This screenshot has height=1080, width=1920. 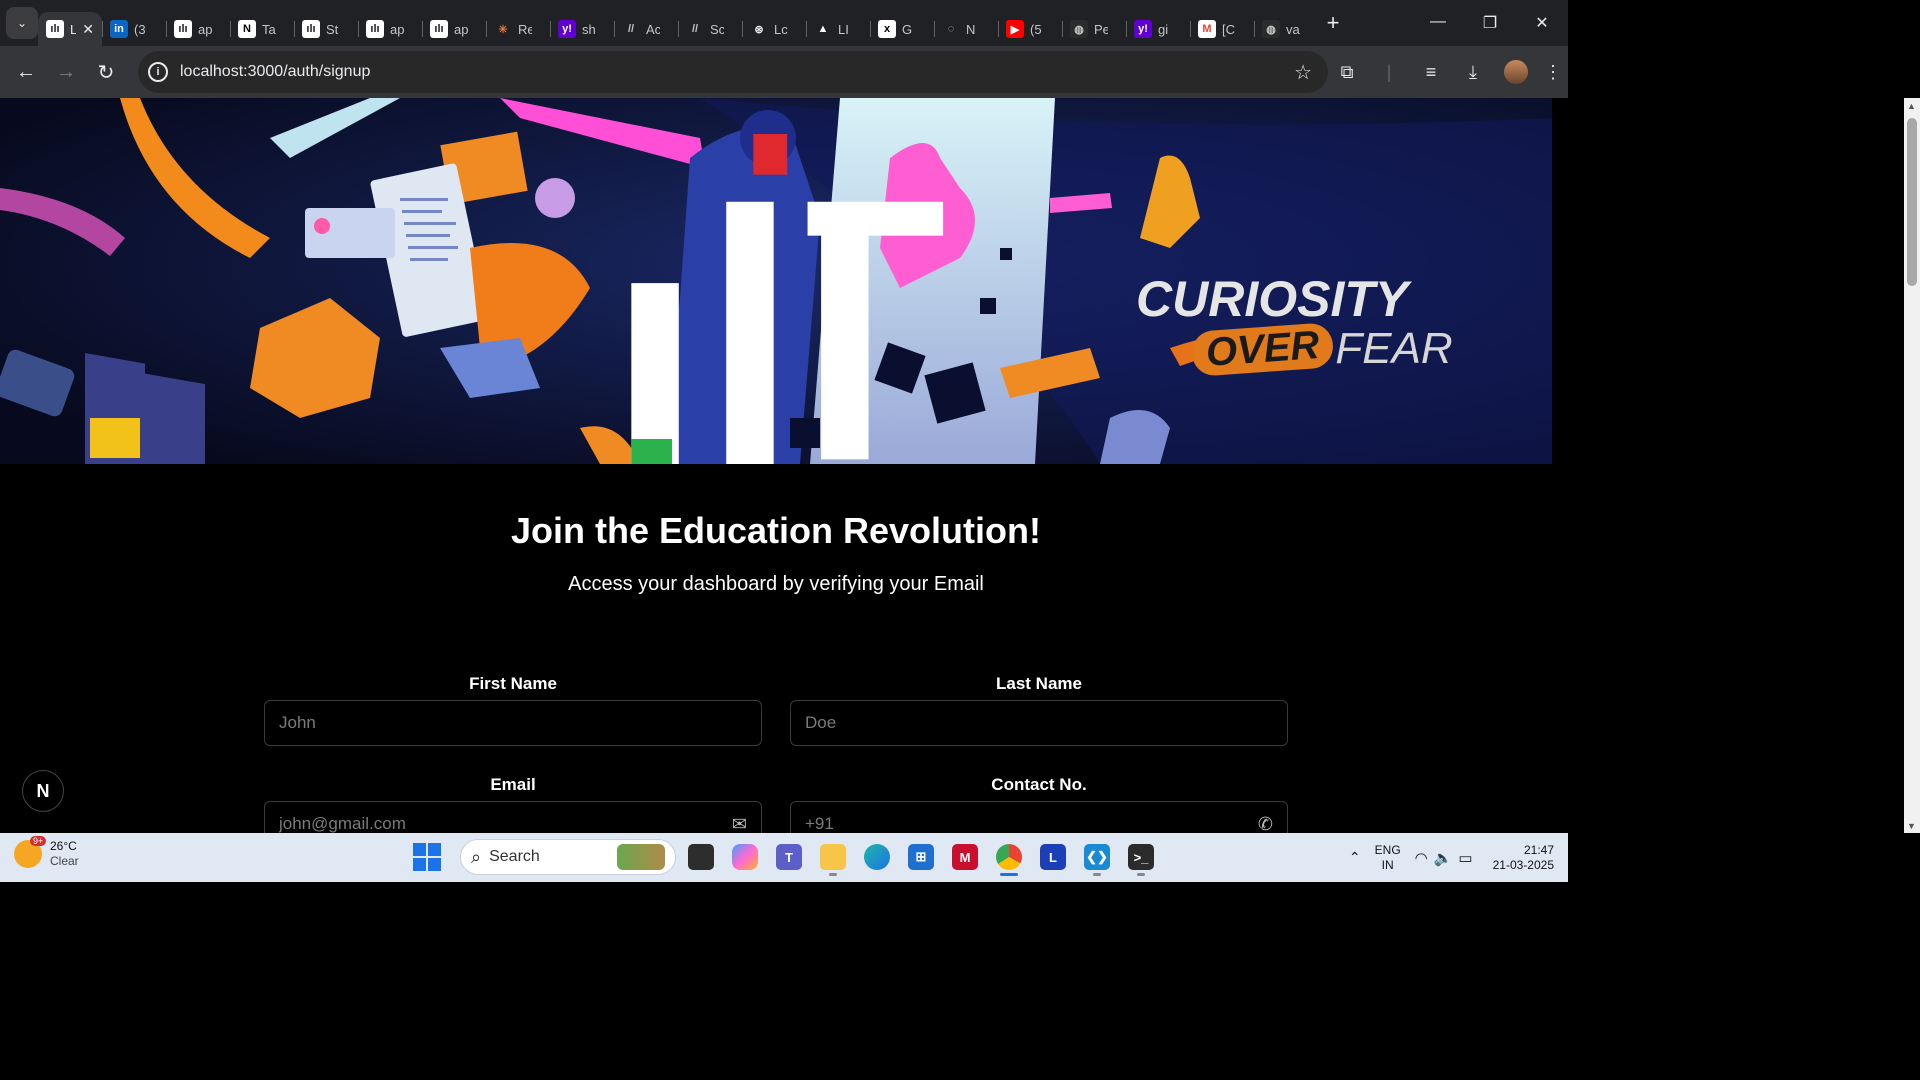 I want to click on last-name-field: Last Name, so click(x=1039, y=710).